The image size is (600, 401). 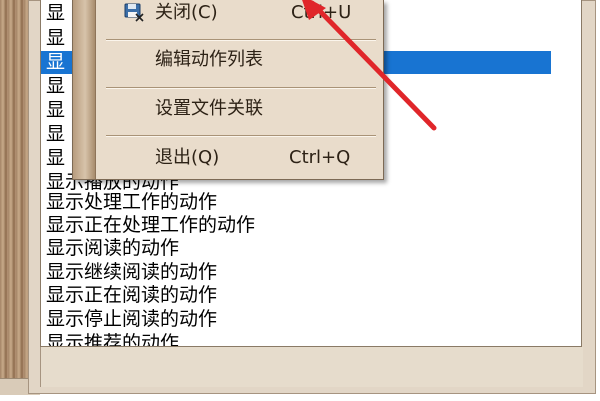 I want to click on exit-shortcut: Ctrl+Q, so click(x=320, y=157).